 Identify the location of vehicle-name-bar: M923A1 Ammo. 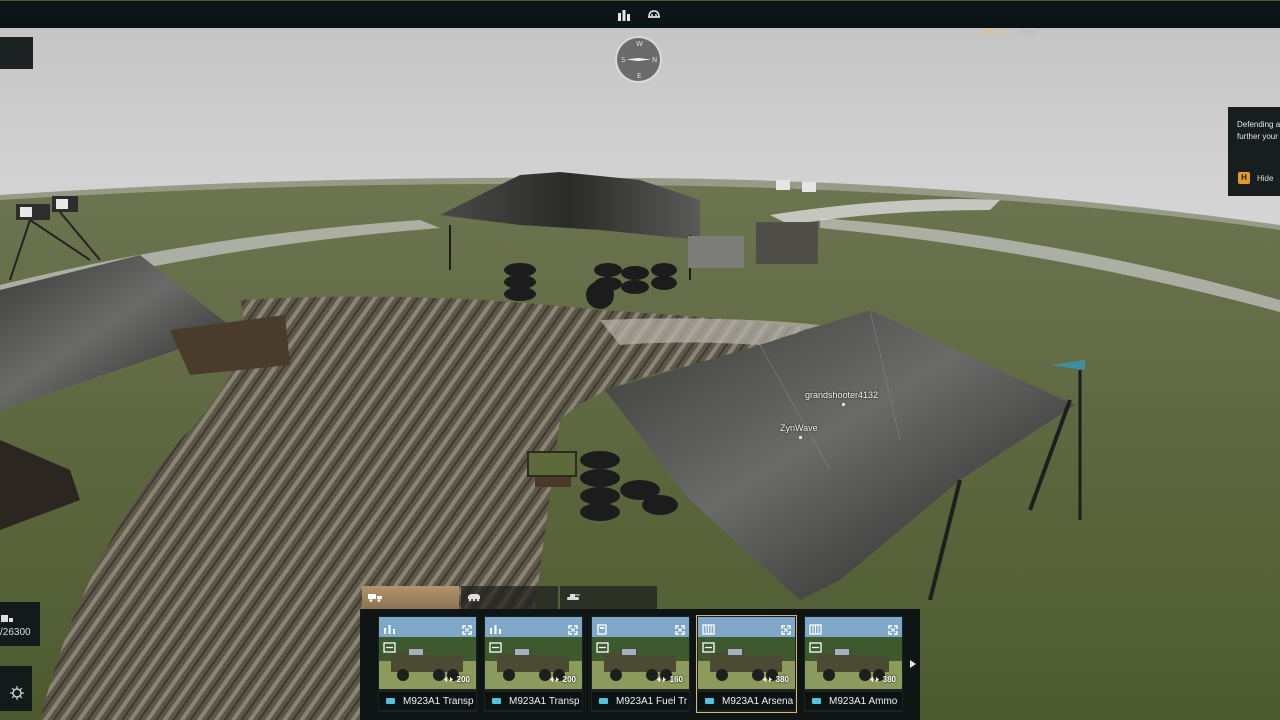
(853, 701).